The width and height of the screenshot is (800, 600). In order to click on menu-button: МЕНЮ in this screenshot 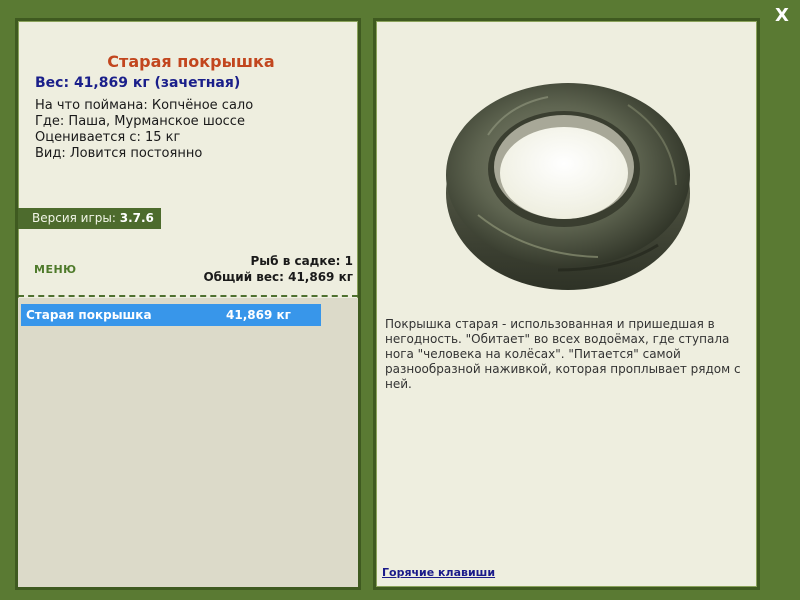, I will do `click(55, 269)`.